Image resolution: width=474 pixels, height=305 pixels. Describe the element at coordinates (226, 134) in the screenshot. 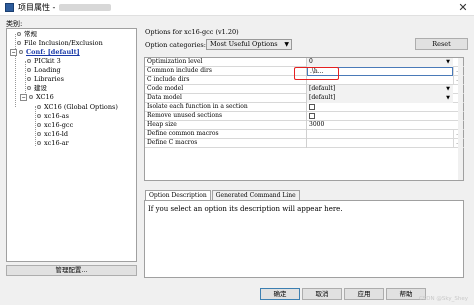

I see `grid-row-name: Define common macros` at that location.